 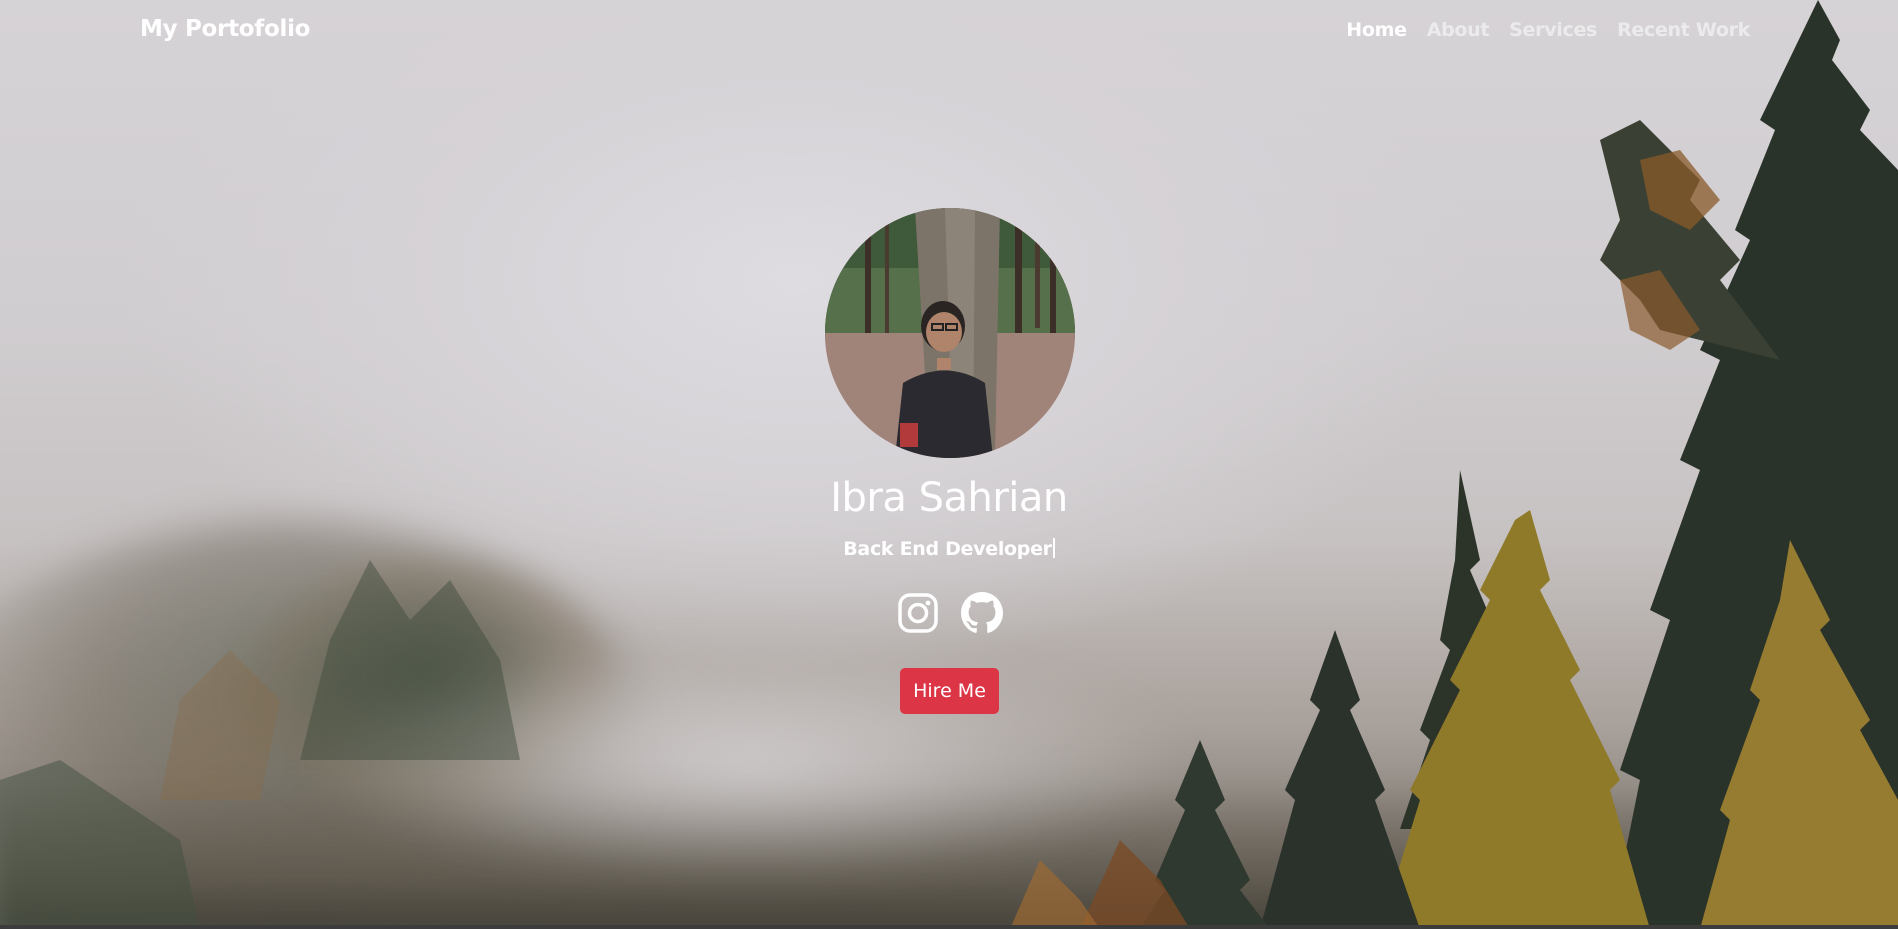 I want to click on nav-link-services: Services, so click(x=1553, y=30).